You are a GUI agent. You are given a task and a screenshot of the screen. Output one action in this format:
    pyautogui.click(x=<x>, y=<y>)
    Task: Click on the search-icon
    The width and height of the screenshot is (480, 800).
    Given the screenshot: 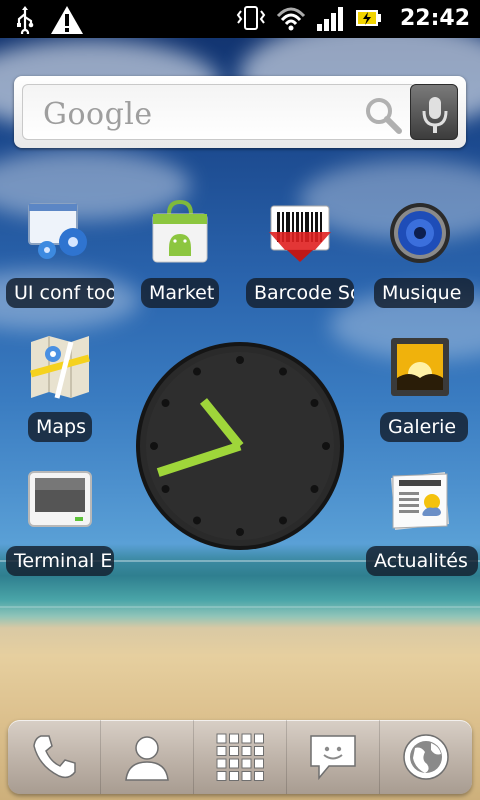 What is the action you would take?
    pyautogui.click(x=383, y=115)
    